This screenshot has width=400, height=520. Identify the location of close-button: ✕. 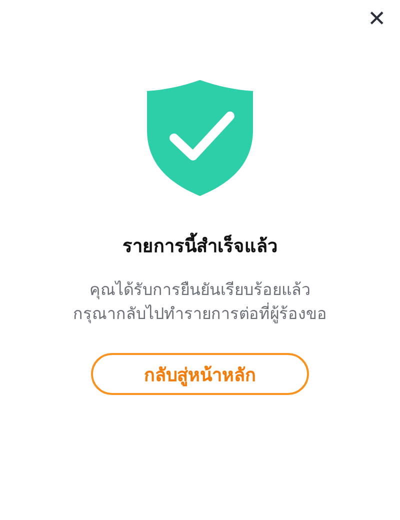
(377, 20).